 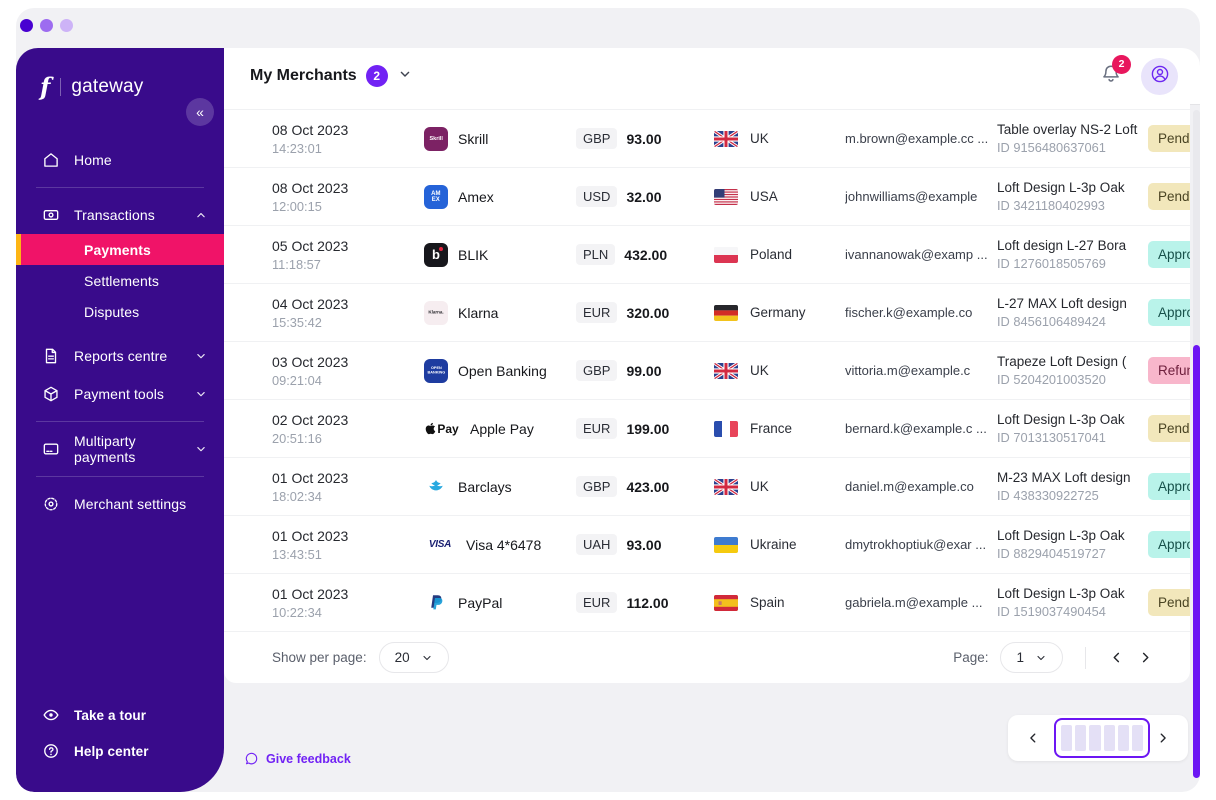 I want to click on country-cell: UK, so click(x=779, y=486).